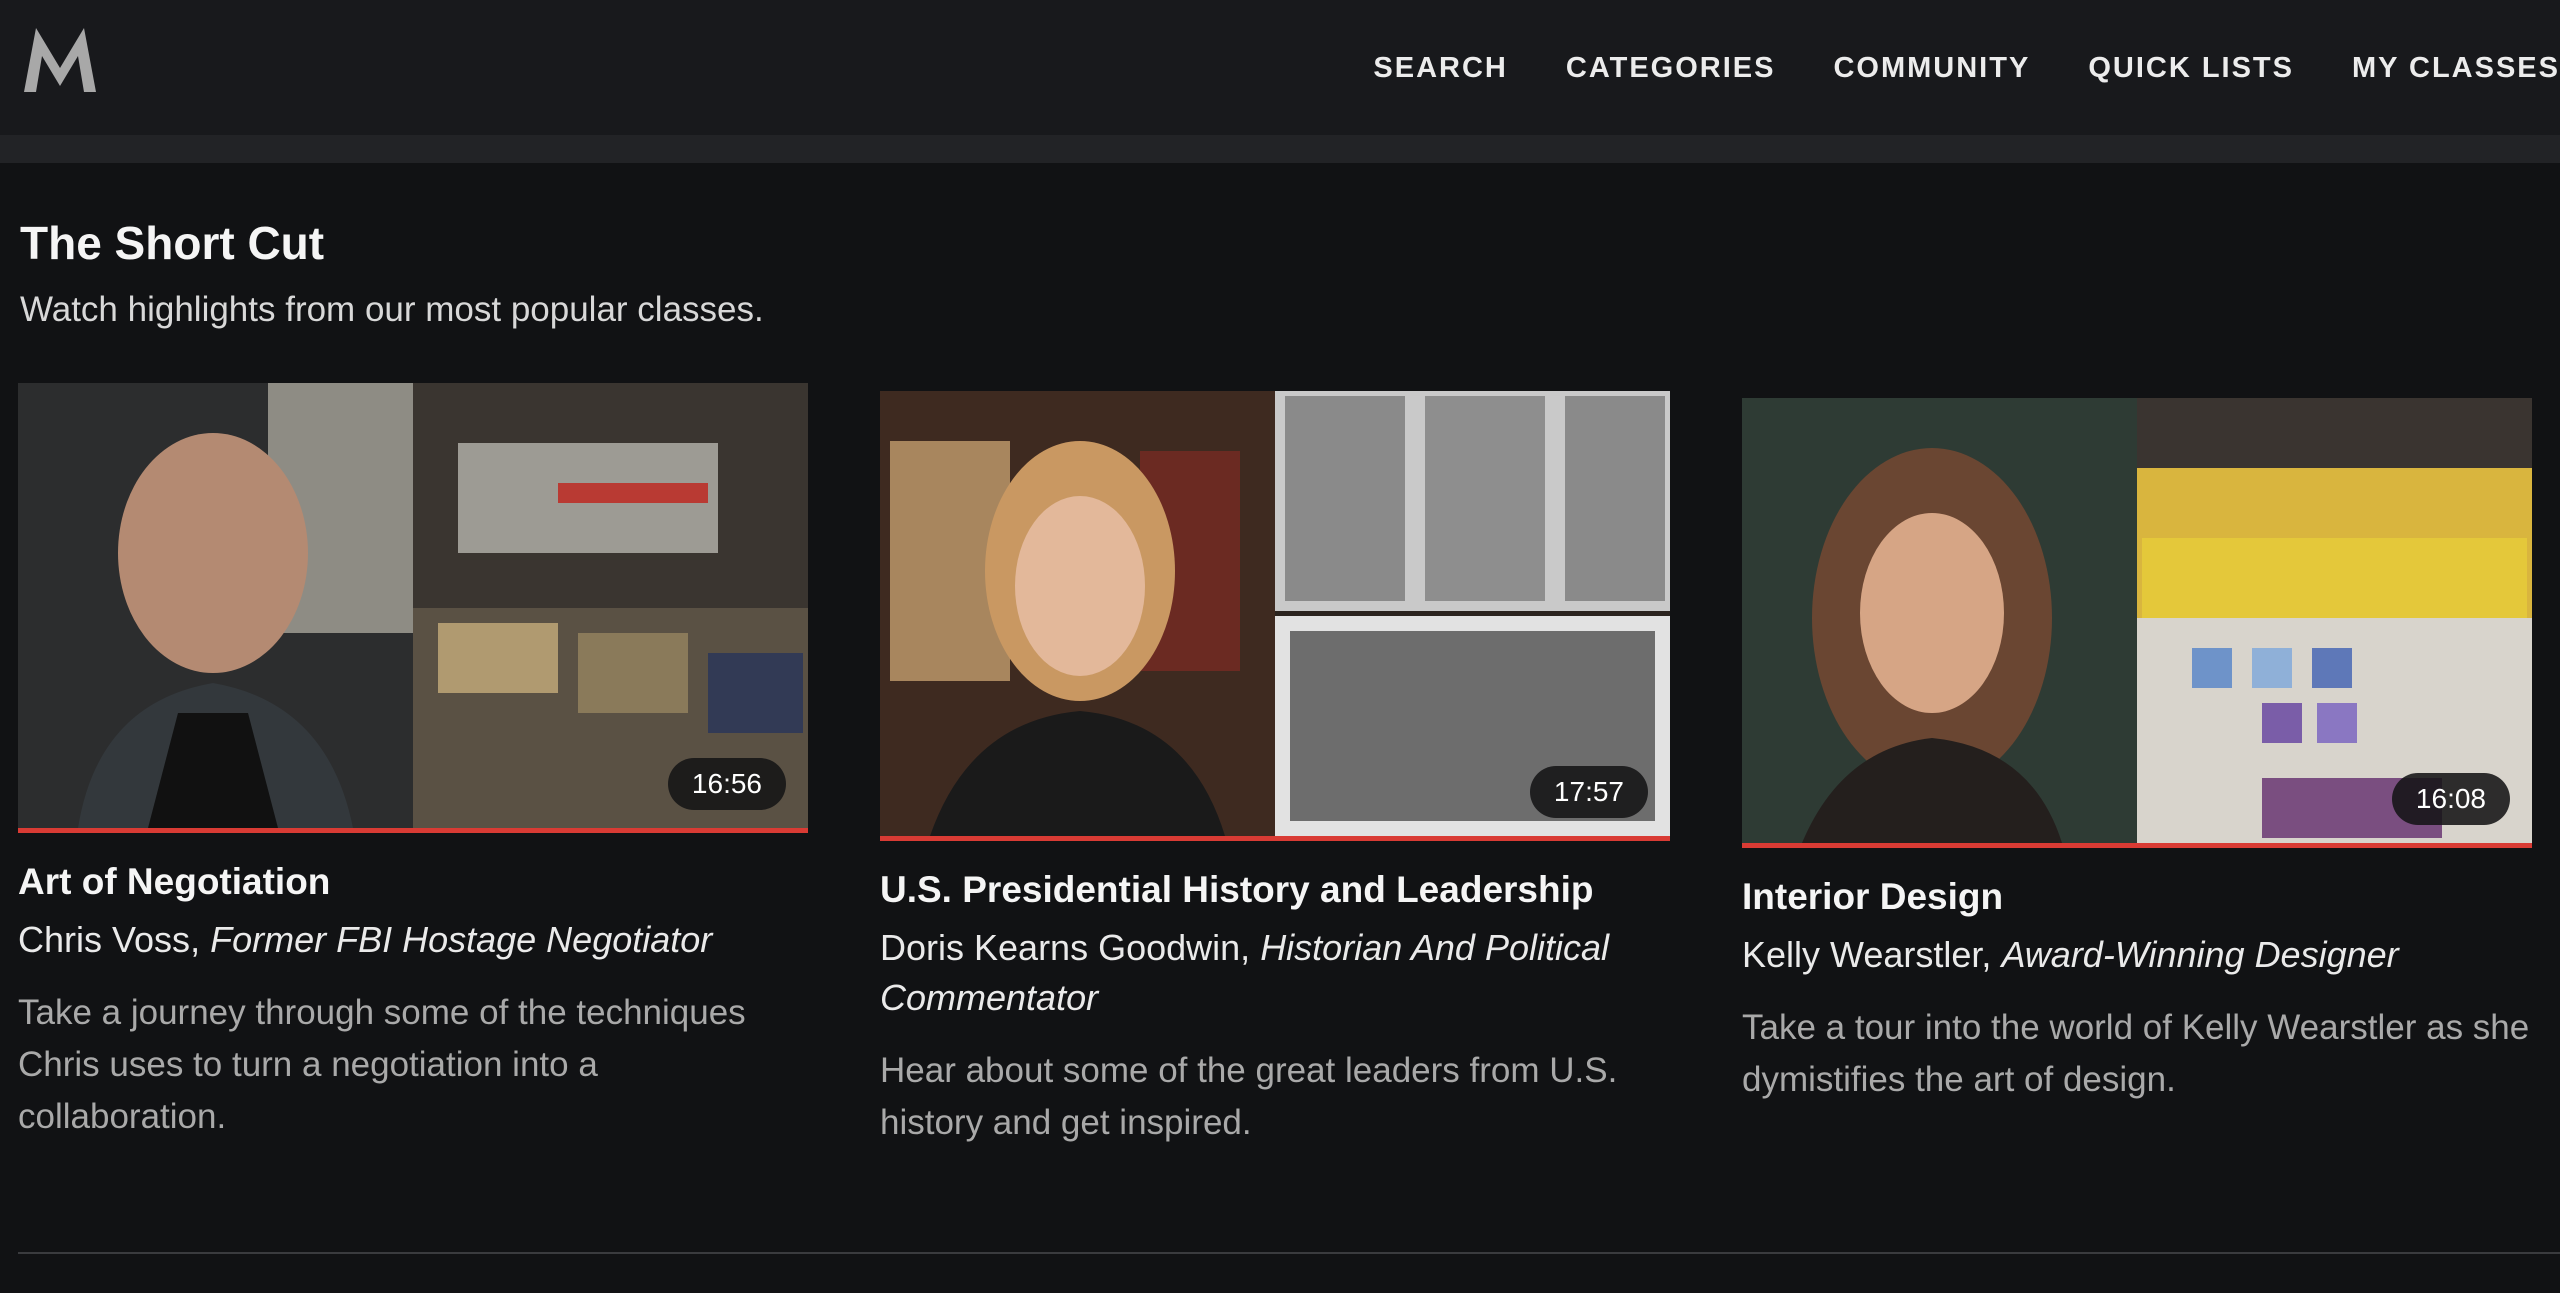  Describe the element at coordinates (1931, 68) in the screenshot. I see `nav-community: COMMUNITY` at that location.